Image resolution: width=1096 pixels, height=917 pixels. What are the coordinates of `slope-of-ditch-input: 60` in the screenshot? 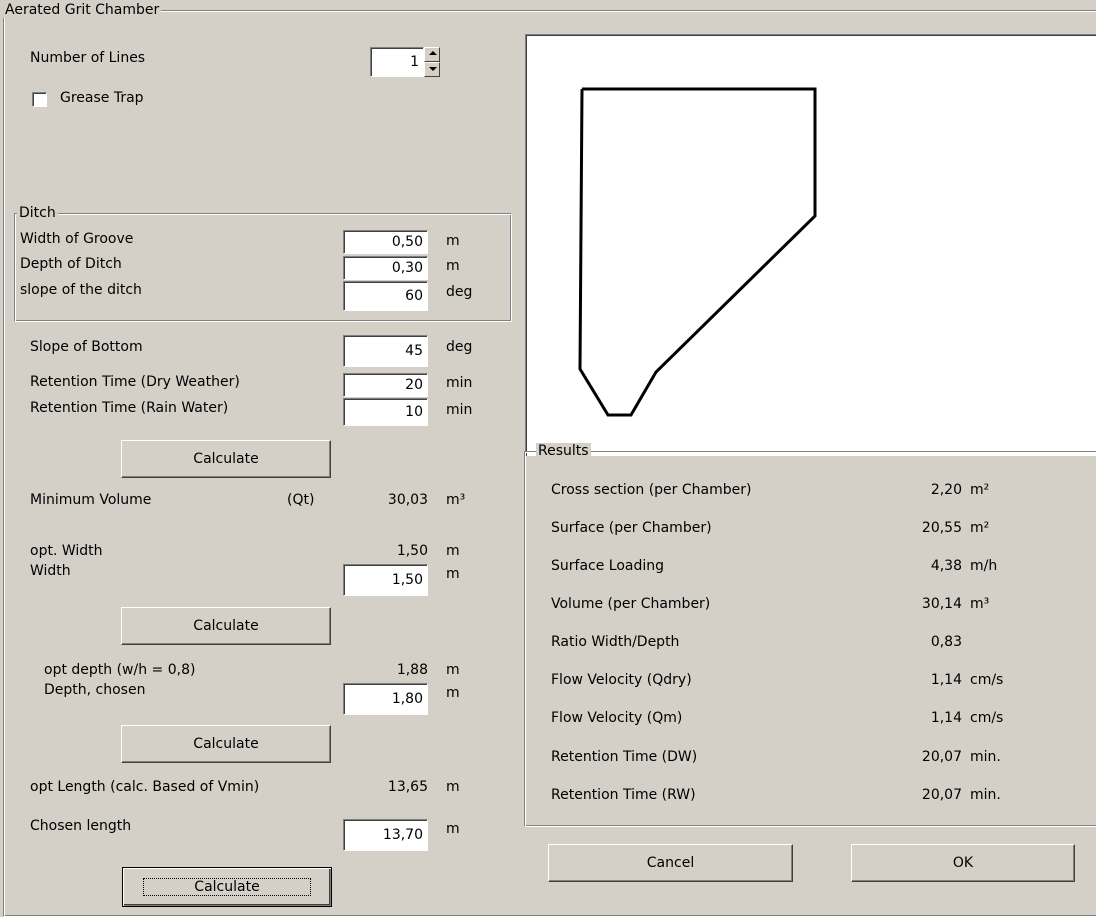 It's located at (385, 296).